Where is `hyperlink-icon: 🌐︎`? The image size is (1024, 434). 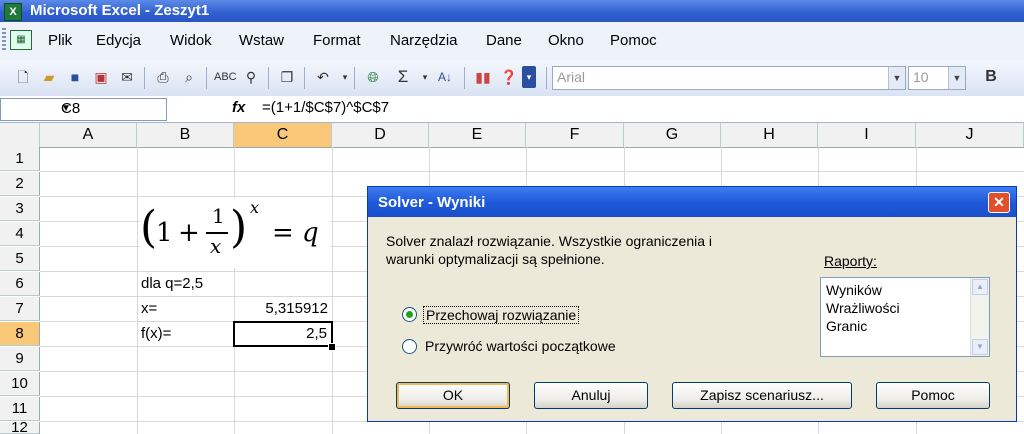
hyperlink-icon: 🌐︎ is located at coordinates (373, 77).